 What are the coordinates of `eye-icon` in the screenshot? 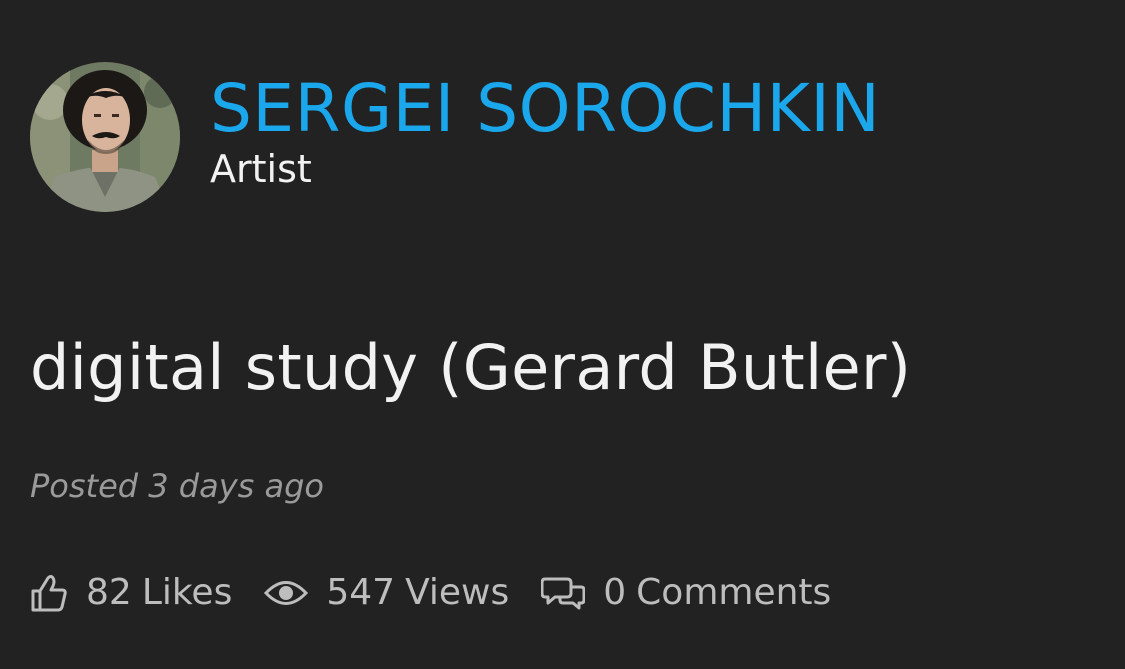 It's located at (286, 593).